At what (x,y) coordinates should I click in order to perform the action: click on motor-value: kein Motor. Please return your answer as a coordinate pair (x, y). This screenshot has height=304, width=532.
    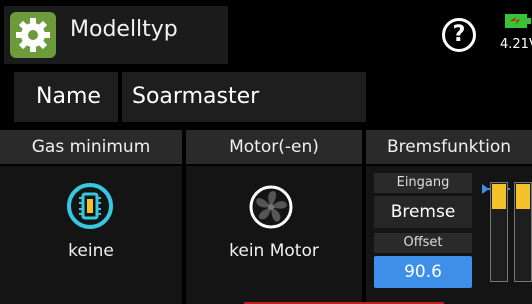
    Looking at the image, I should click on (274, 251).